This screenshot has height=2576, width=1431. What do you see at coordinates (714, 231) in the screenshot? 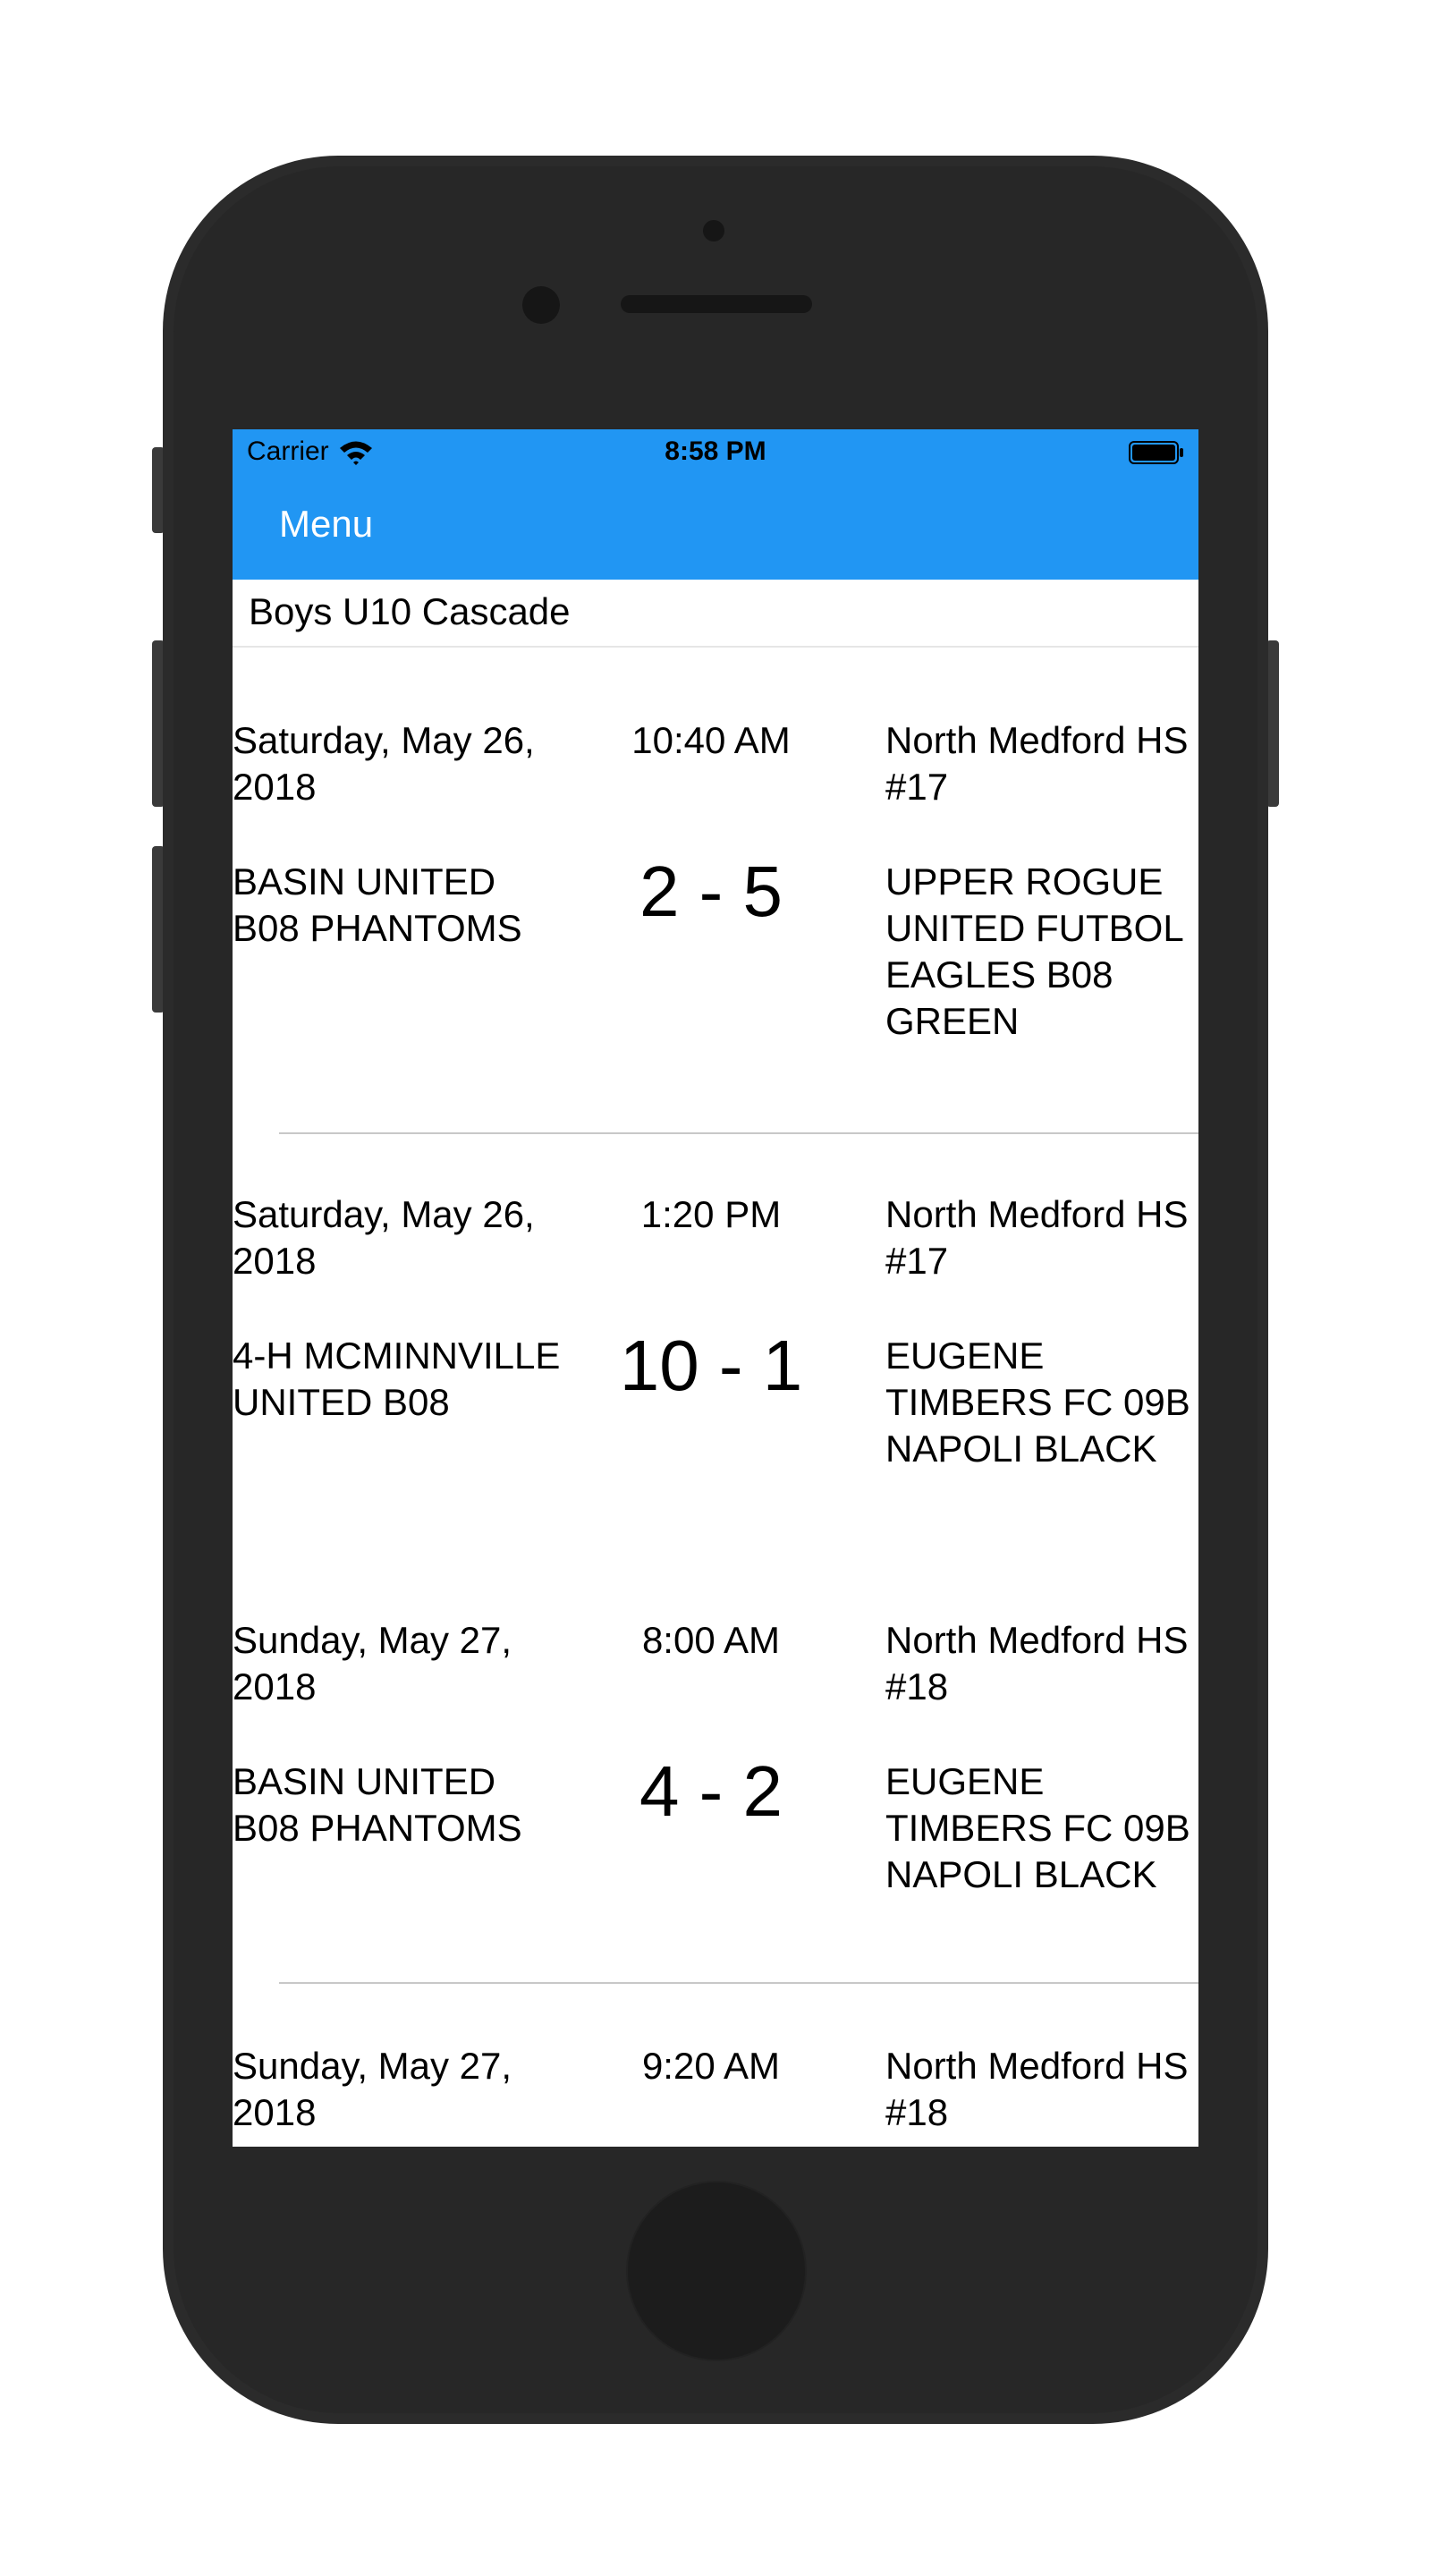
I see `proximity-sensor` at bounding box center [714, 231].